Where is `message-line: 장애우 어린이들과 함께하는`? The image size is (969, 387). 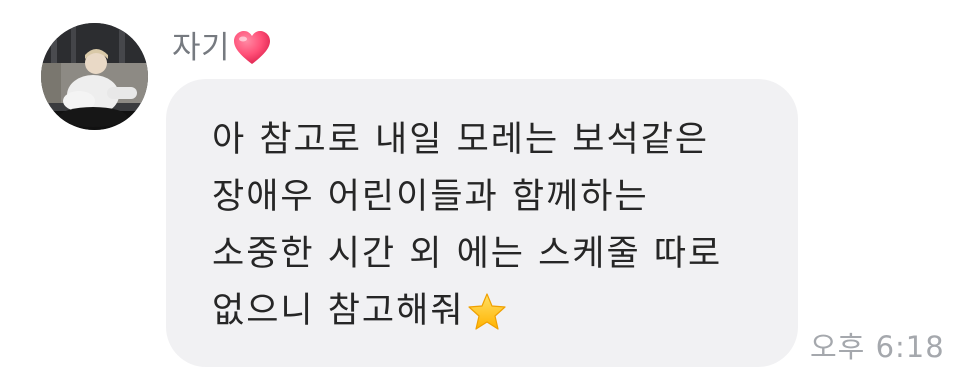 message-line: 장애우 어린이들과 함께하는 is located at coordinates (430, 197).